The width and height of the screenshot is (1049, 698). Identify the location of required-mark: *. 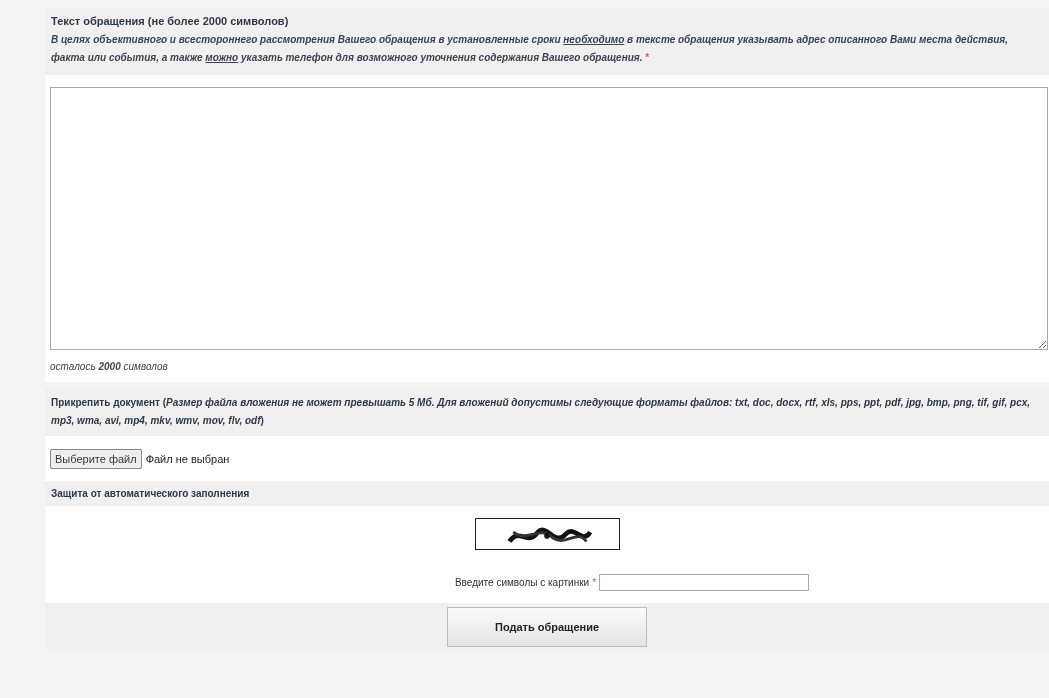
(594, 583).